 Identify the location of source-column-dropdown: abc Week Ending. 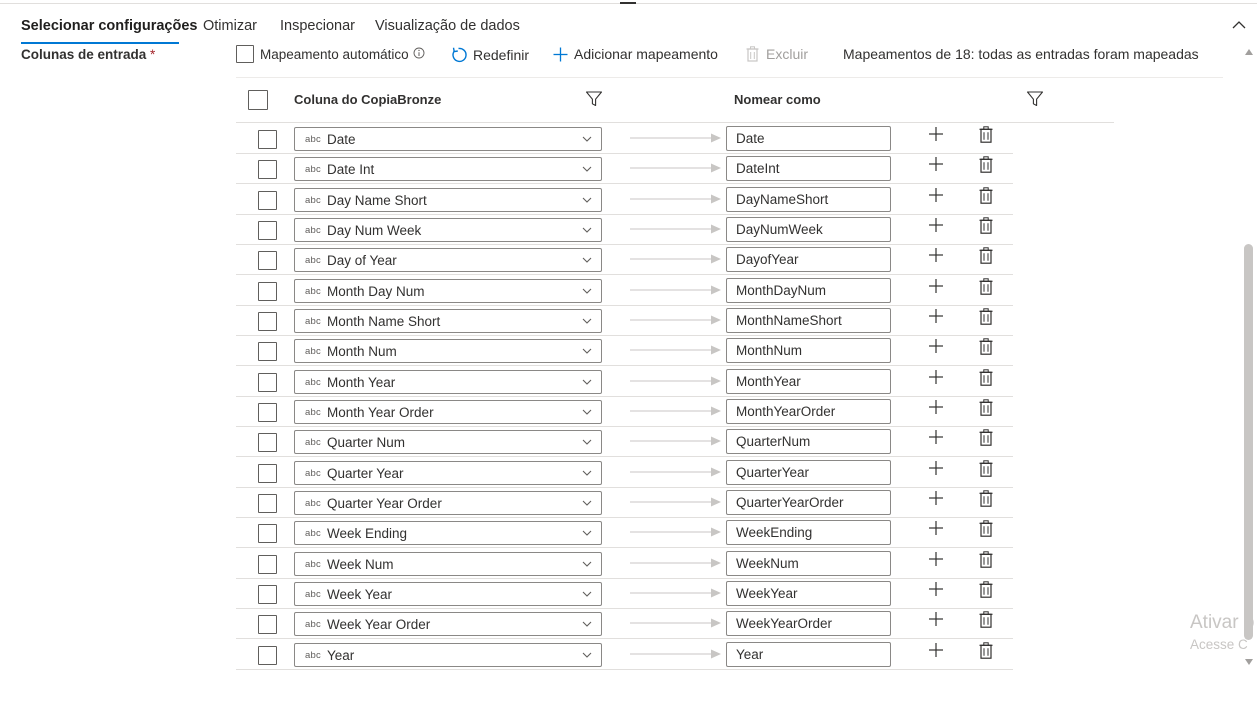
(448, 533).